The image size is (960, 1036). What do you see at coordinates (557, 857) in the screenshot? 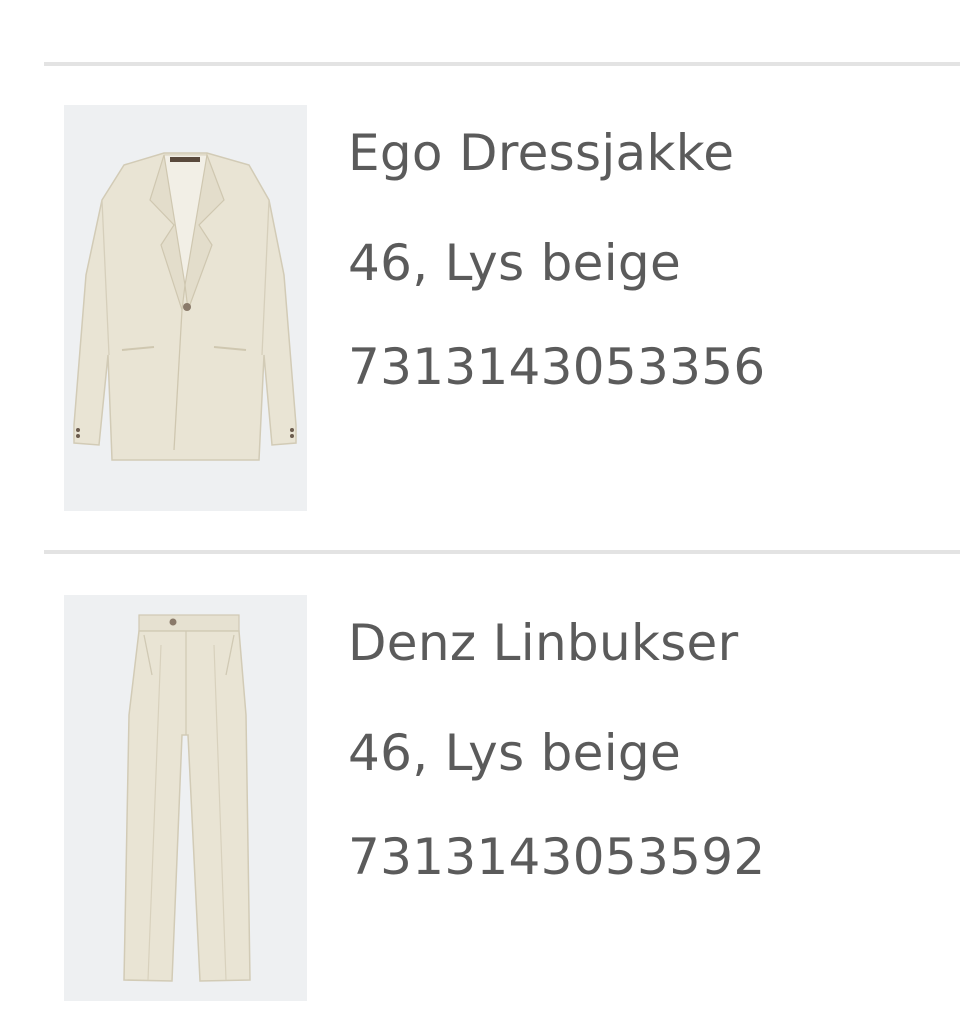
I see `product-sku: 7313143053592` at bounding box center [557, 857].